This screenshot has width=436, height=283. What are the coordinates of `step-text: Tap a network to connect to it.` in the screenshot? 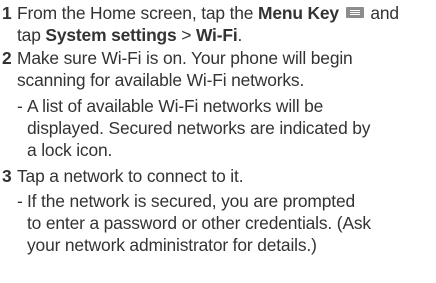 It's located at (226, 176).